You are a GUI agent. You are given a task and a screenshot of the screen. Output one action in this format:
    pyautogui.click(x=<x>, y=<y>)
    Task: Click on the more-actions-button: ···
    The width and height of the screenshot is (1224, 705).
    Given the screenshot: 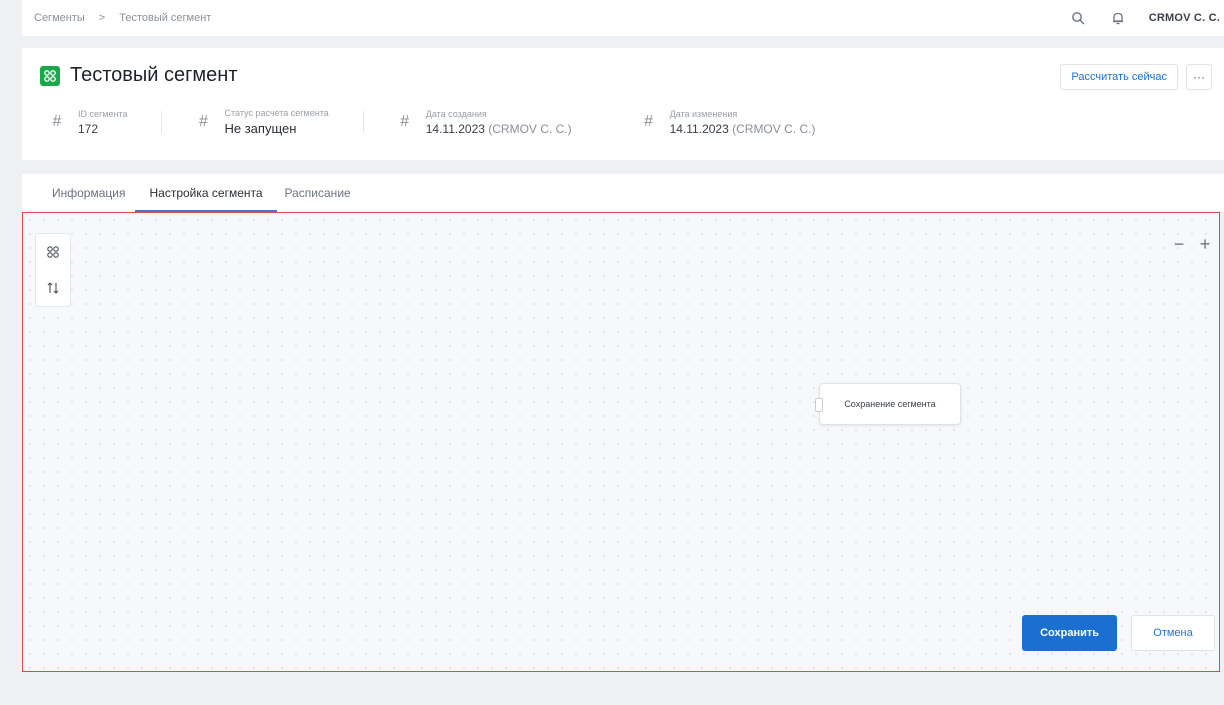 What is the action you would take?
    pyautogui.click(x=1199, y=77)
    